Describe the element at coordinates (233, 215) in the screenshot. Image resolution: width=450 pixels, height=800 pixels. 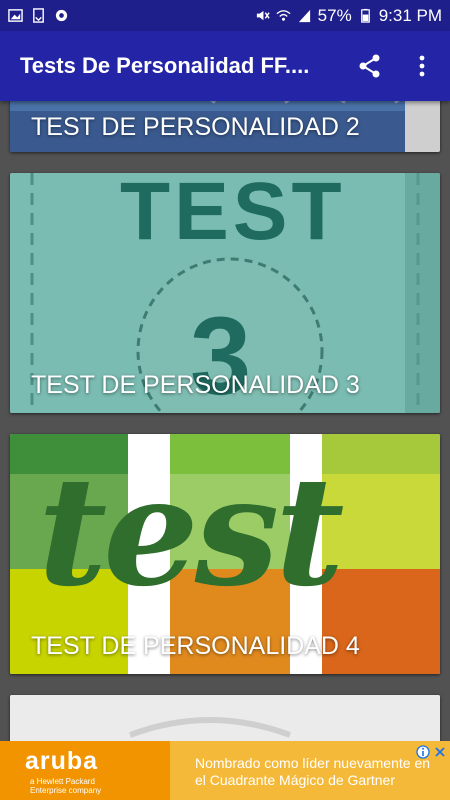
I see `card-3-art-text: TEST` at that location.